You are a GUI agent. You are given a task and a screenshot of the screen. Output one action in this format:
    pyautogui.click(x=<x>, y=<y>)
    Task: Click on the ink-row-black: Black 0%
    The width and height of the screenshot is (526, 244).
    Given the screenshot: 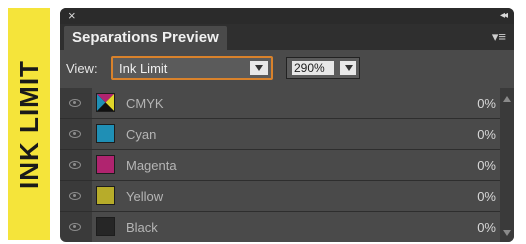 What is the action you would take?
    pyautogui.click(x=287, y=227)
    